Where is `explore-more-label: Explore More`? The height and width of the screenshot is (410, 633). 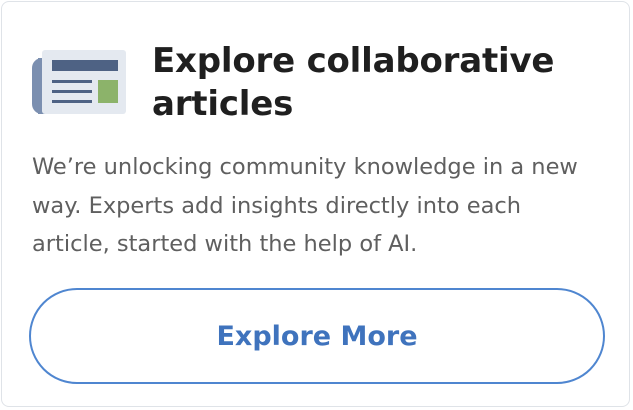 explore-more-label: Explore More is located at coordinates (317, 336).